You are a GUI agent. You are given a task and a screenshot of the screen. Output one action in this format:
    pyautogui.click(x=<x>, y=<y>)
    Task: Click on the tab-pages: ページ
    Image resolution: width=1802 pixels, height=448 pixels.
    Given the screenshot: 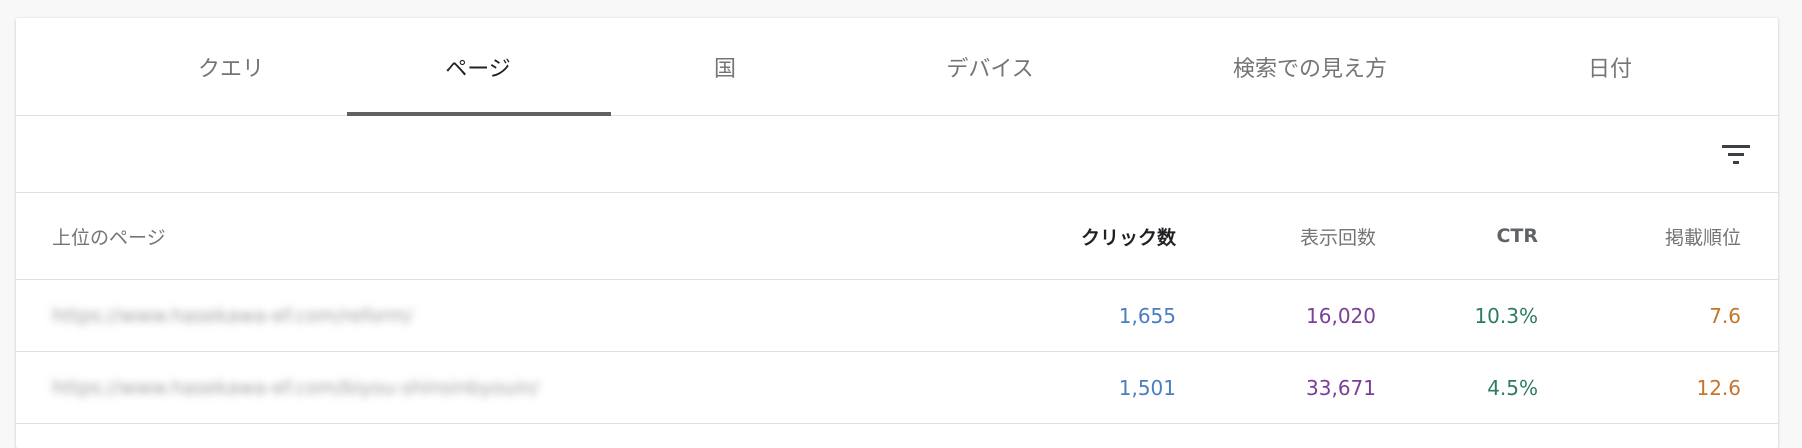 What is the action you would take?
    pyautogui.click(x=478, y=66)
    